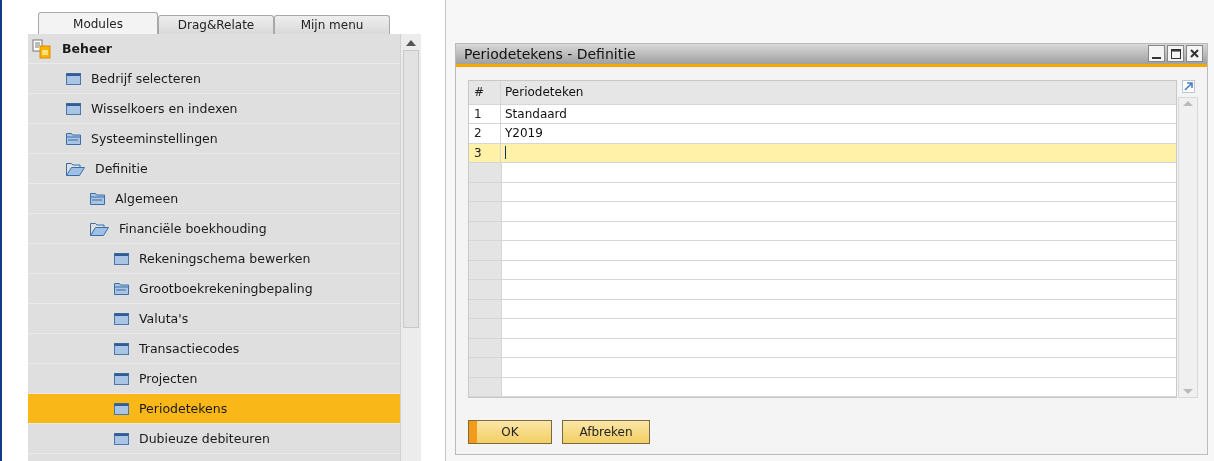 The width and height of the screenshot is (1214, 461). Describe the element at coordinates (1156, 54) in the screenshot. I see `minimize-button` at that location.